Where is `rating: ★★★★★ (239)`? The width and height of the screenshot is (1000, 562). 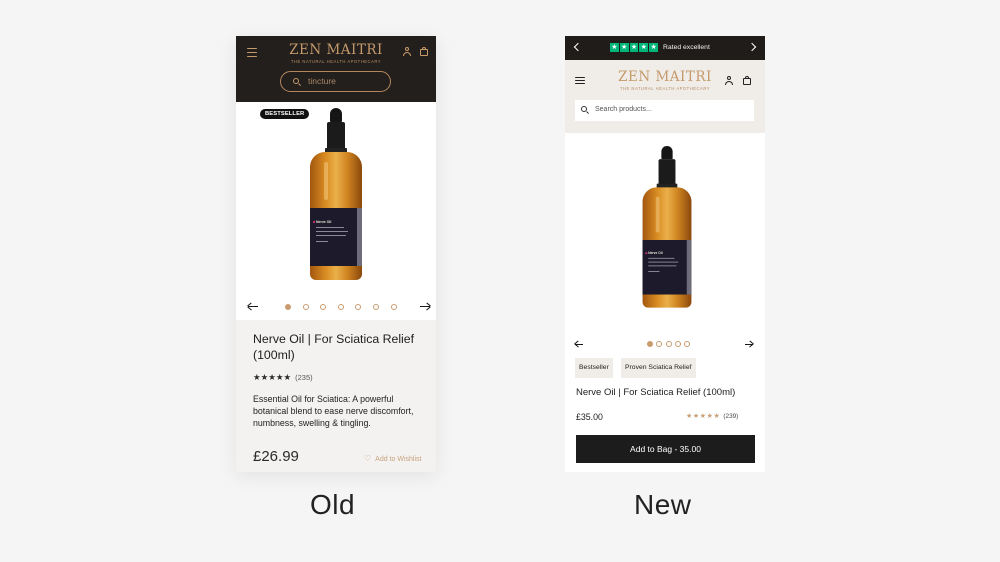 rating: ★★★★★ (239) is located at coordinates (712, 416).